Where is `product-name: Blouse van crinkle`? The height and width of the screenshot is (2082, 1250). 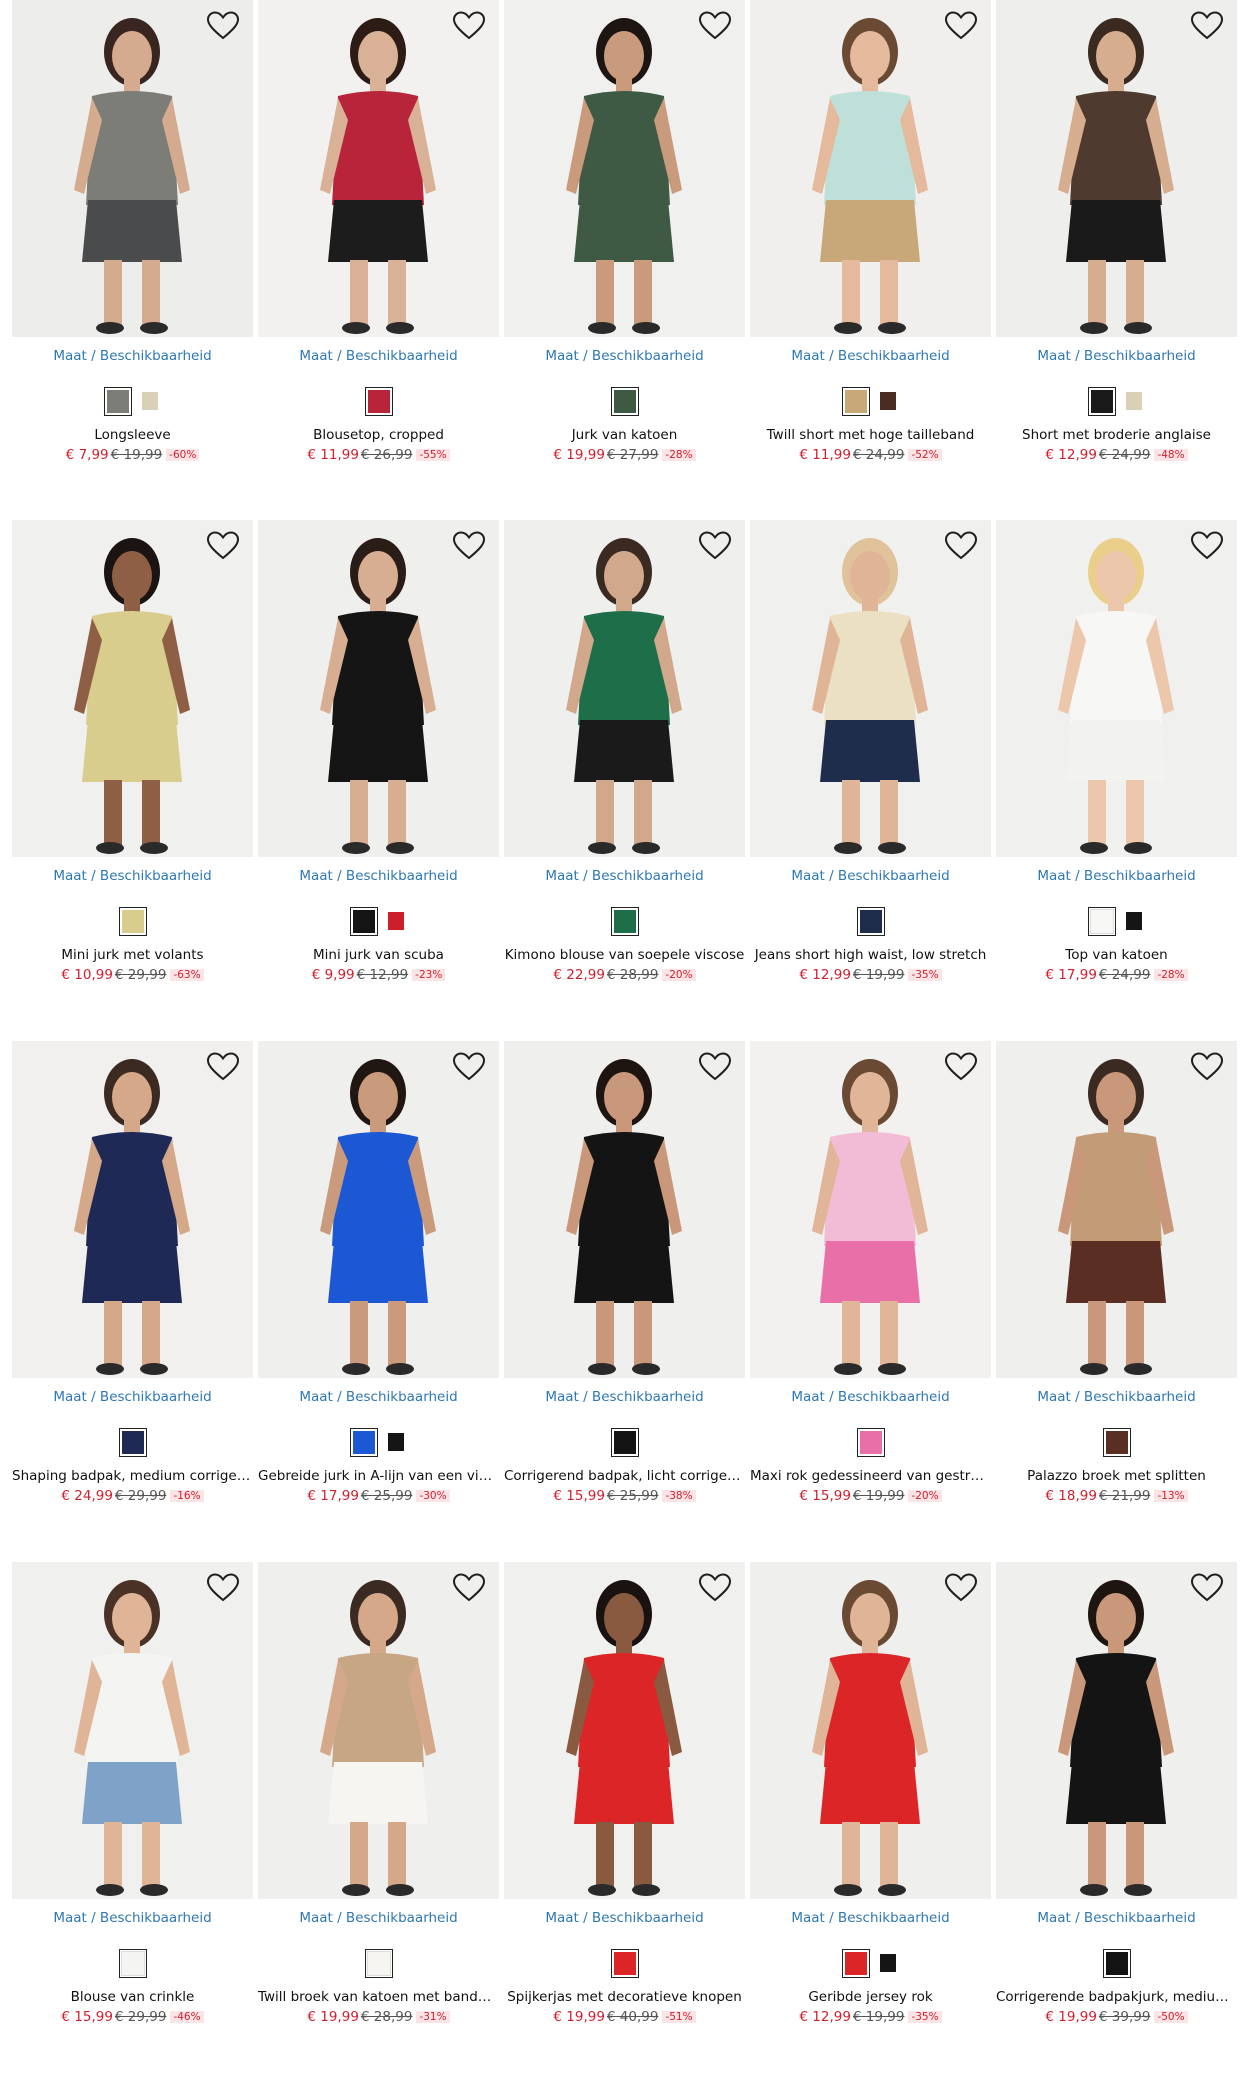 product-name: Blouse van crinkle is located at coordinates (132, 1999).